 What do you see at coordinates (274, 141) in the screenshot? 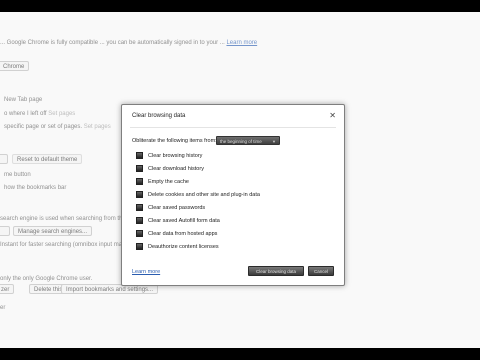
I see `chevron-down-icon: ▼` at bounding box center [274, 141].